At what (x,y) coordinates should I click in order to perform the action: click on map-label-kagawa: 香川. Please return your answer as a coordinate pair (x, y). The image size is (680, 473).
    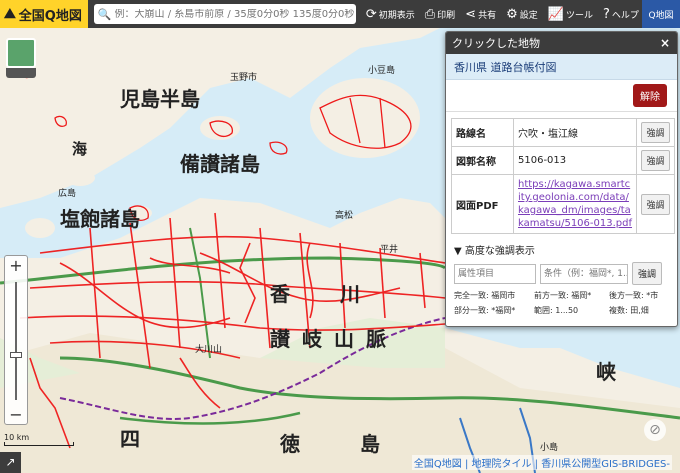
    Looking at the image, I should click on (340, 294).